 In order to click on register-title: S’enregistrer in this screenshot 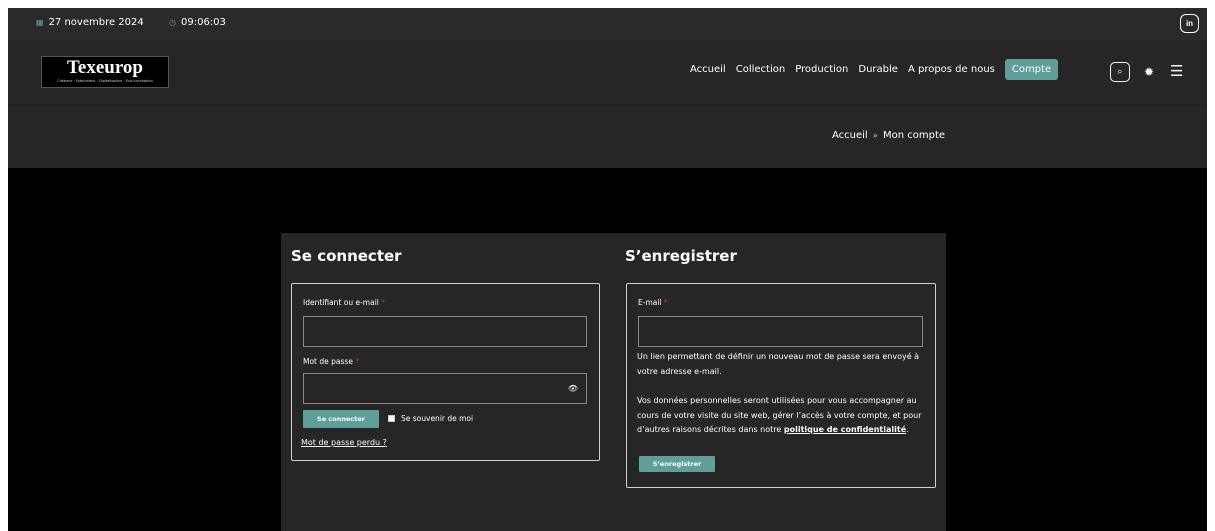, I will do `click(681, 256)`.